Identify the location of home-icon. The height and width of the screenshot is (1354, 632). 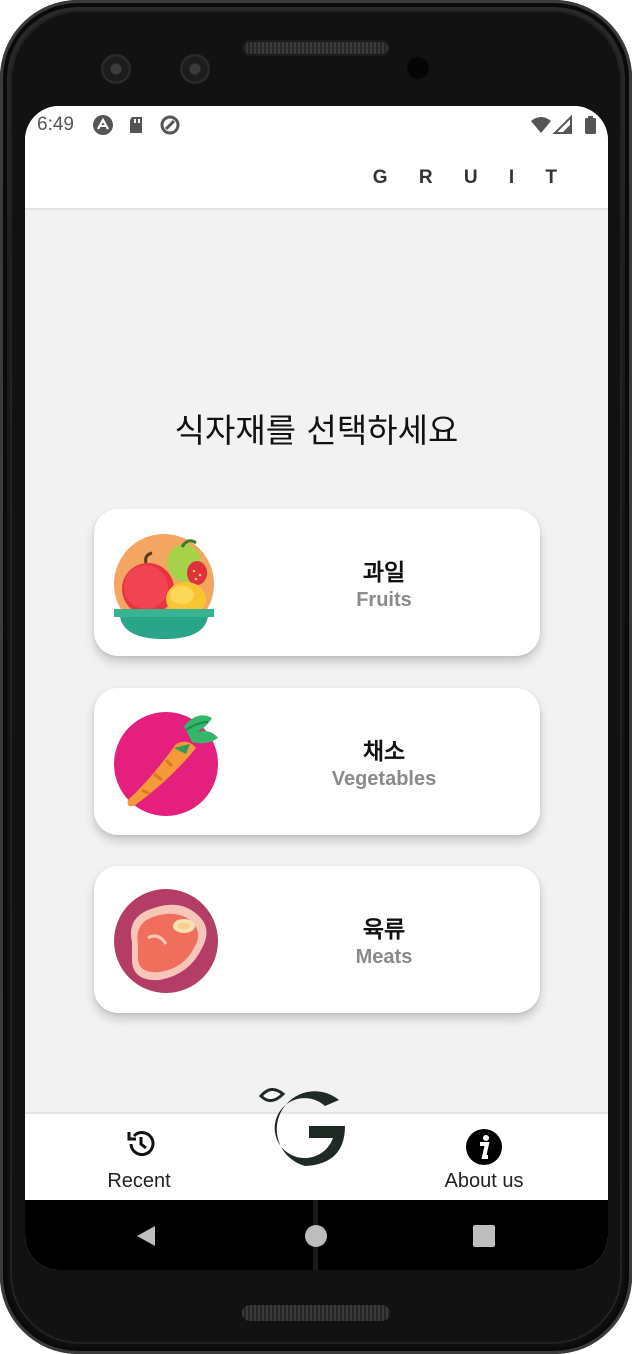
(316, 1236).